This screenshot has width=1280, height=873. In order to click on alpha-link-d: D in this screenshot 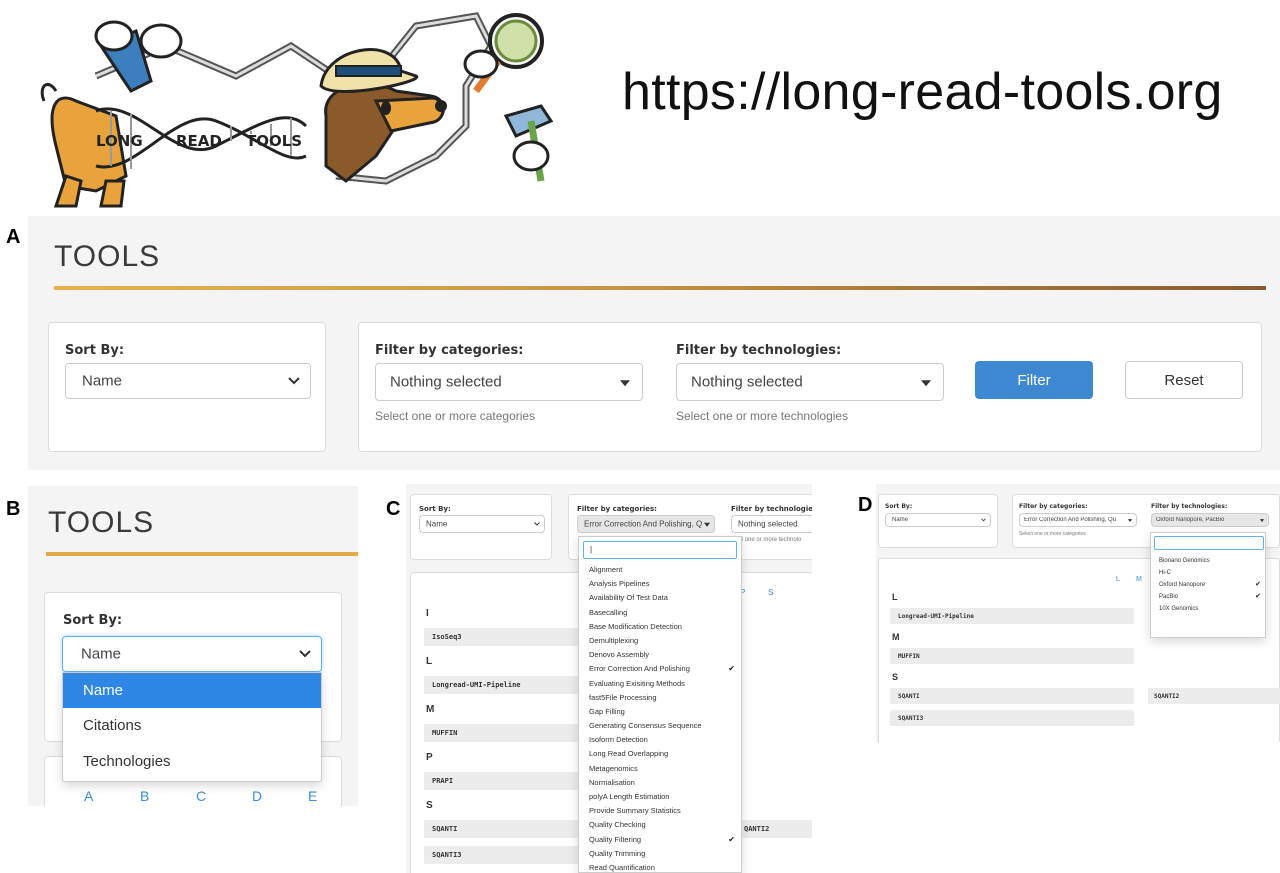, I will do `click(257, 796)`.